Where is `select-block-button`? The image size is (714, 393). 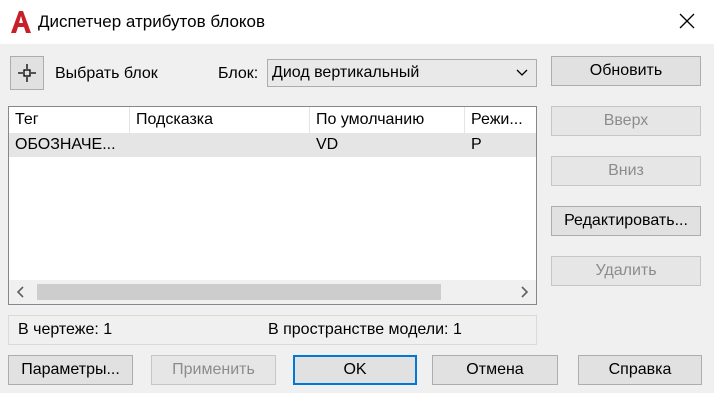
select-block-button is located at coordinates (27, 73).